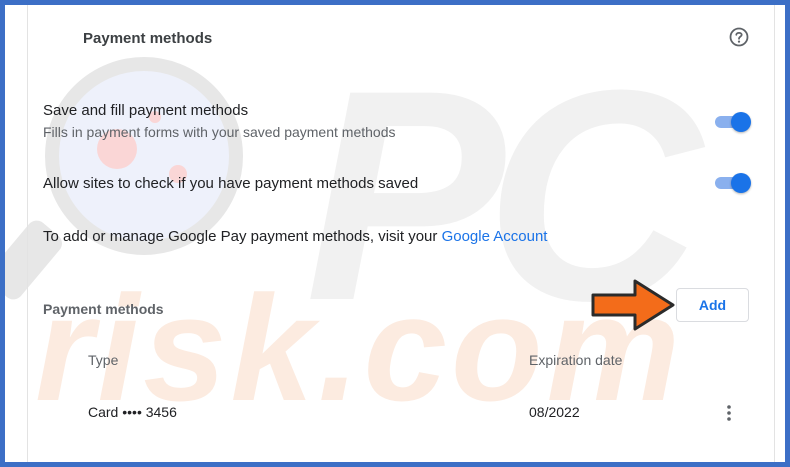 The image size is (790, 467). Describe the element at coordinates (576, 360) in the screenshot. I see `column-header-expiration: Expiration date` at that location.